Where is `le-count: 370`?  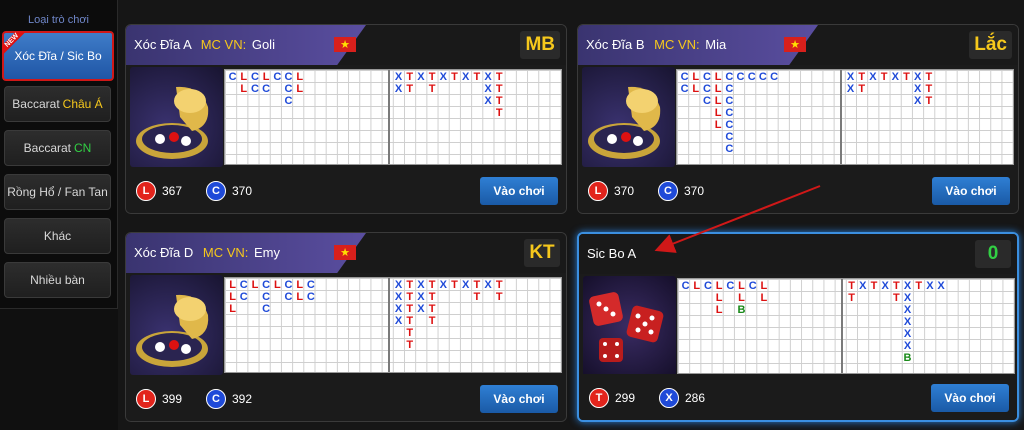
le-count: 370 is located at coordinates (624, 191).